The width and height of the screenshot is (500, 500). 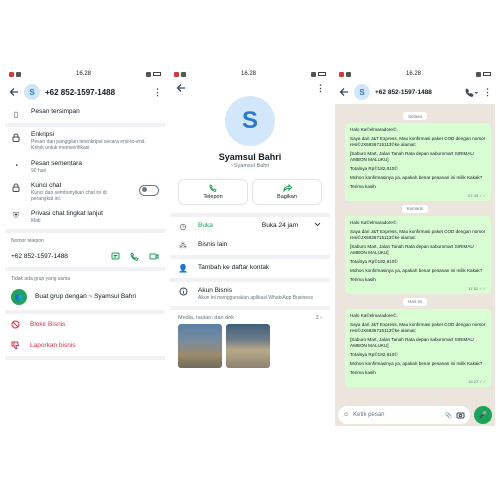 What do you see at coordinates (317, 224) in the screenshot?
I see `chevron-down-icon` at bounding box center [317, 224].